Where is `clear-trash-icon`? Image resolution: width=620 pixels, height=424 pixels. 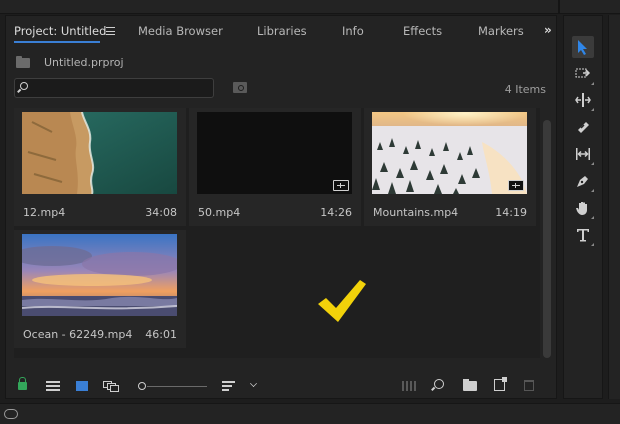
clear-trash-icon is located at coordinates (529, 385).